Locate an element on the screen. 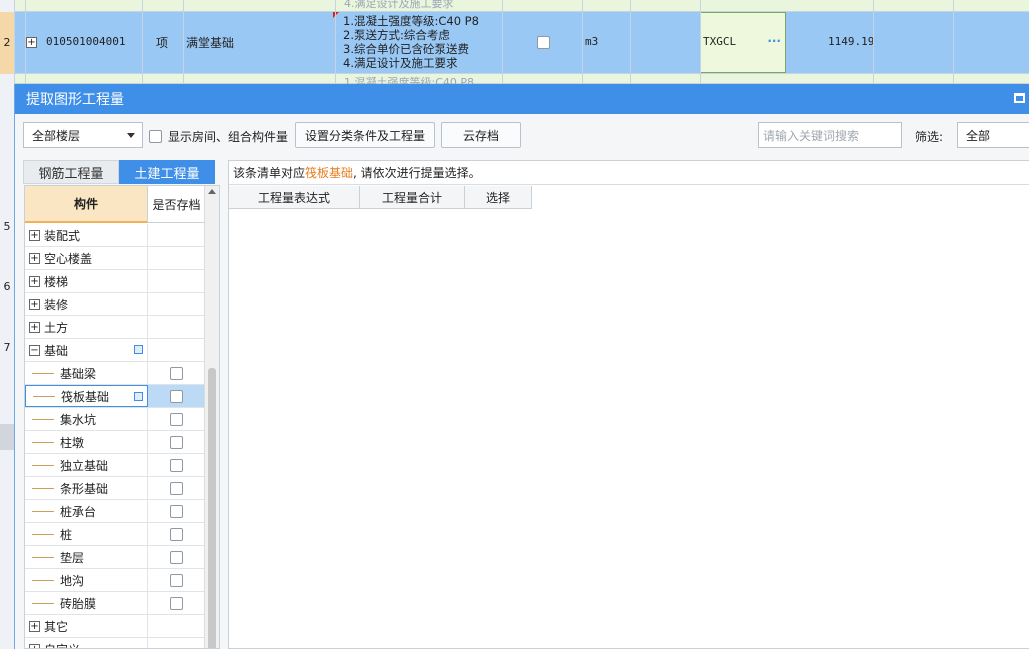 The width and height of the screenshot is (1029, 649). tree-label-cell: 桩 is located at coordinates (86, 534).